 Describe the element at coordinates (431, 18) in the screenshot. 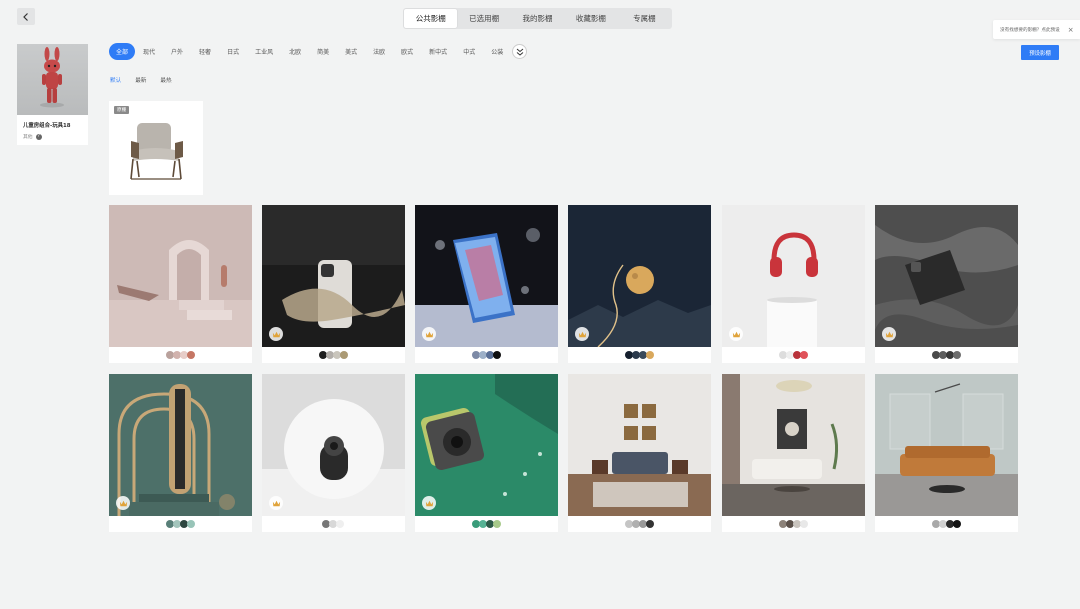

I see `tab-public-studios: 公共影棚` at that location.